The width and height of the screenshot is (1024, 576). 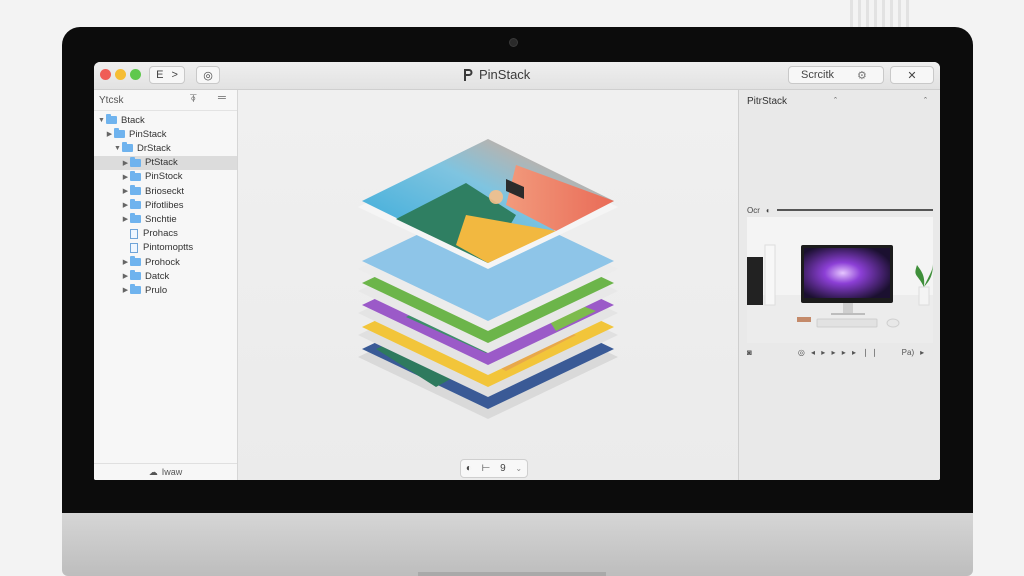 I want to click on minimize-window-button, so click(x=120, y=74).